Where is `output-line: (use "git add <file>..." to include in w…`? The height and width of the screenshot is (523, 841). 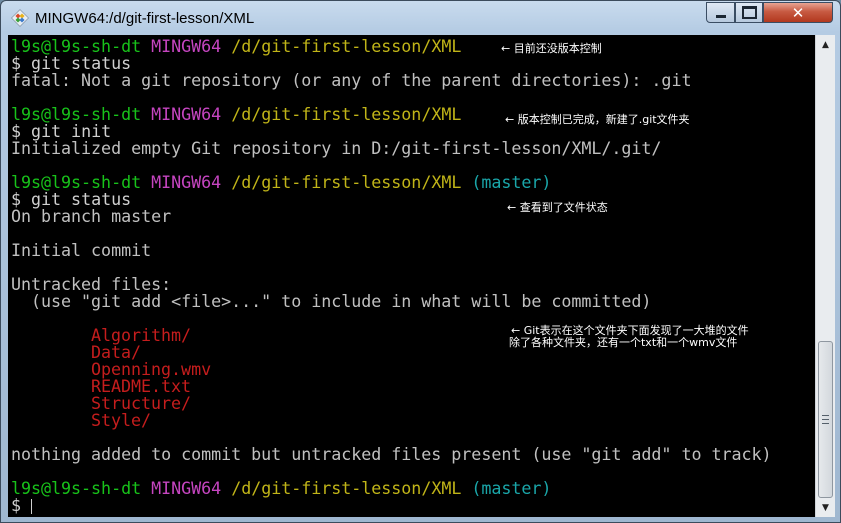 output-line: (use "git add <file>..." to include in w… is located at coordinates (331, 301).